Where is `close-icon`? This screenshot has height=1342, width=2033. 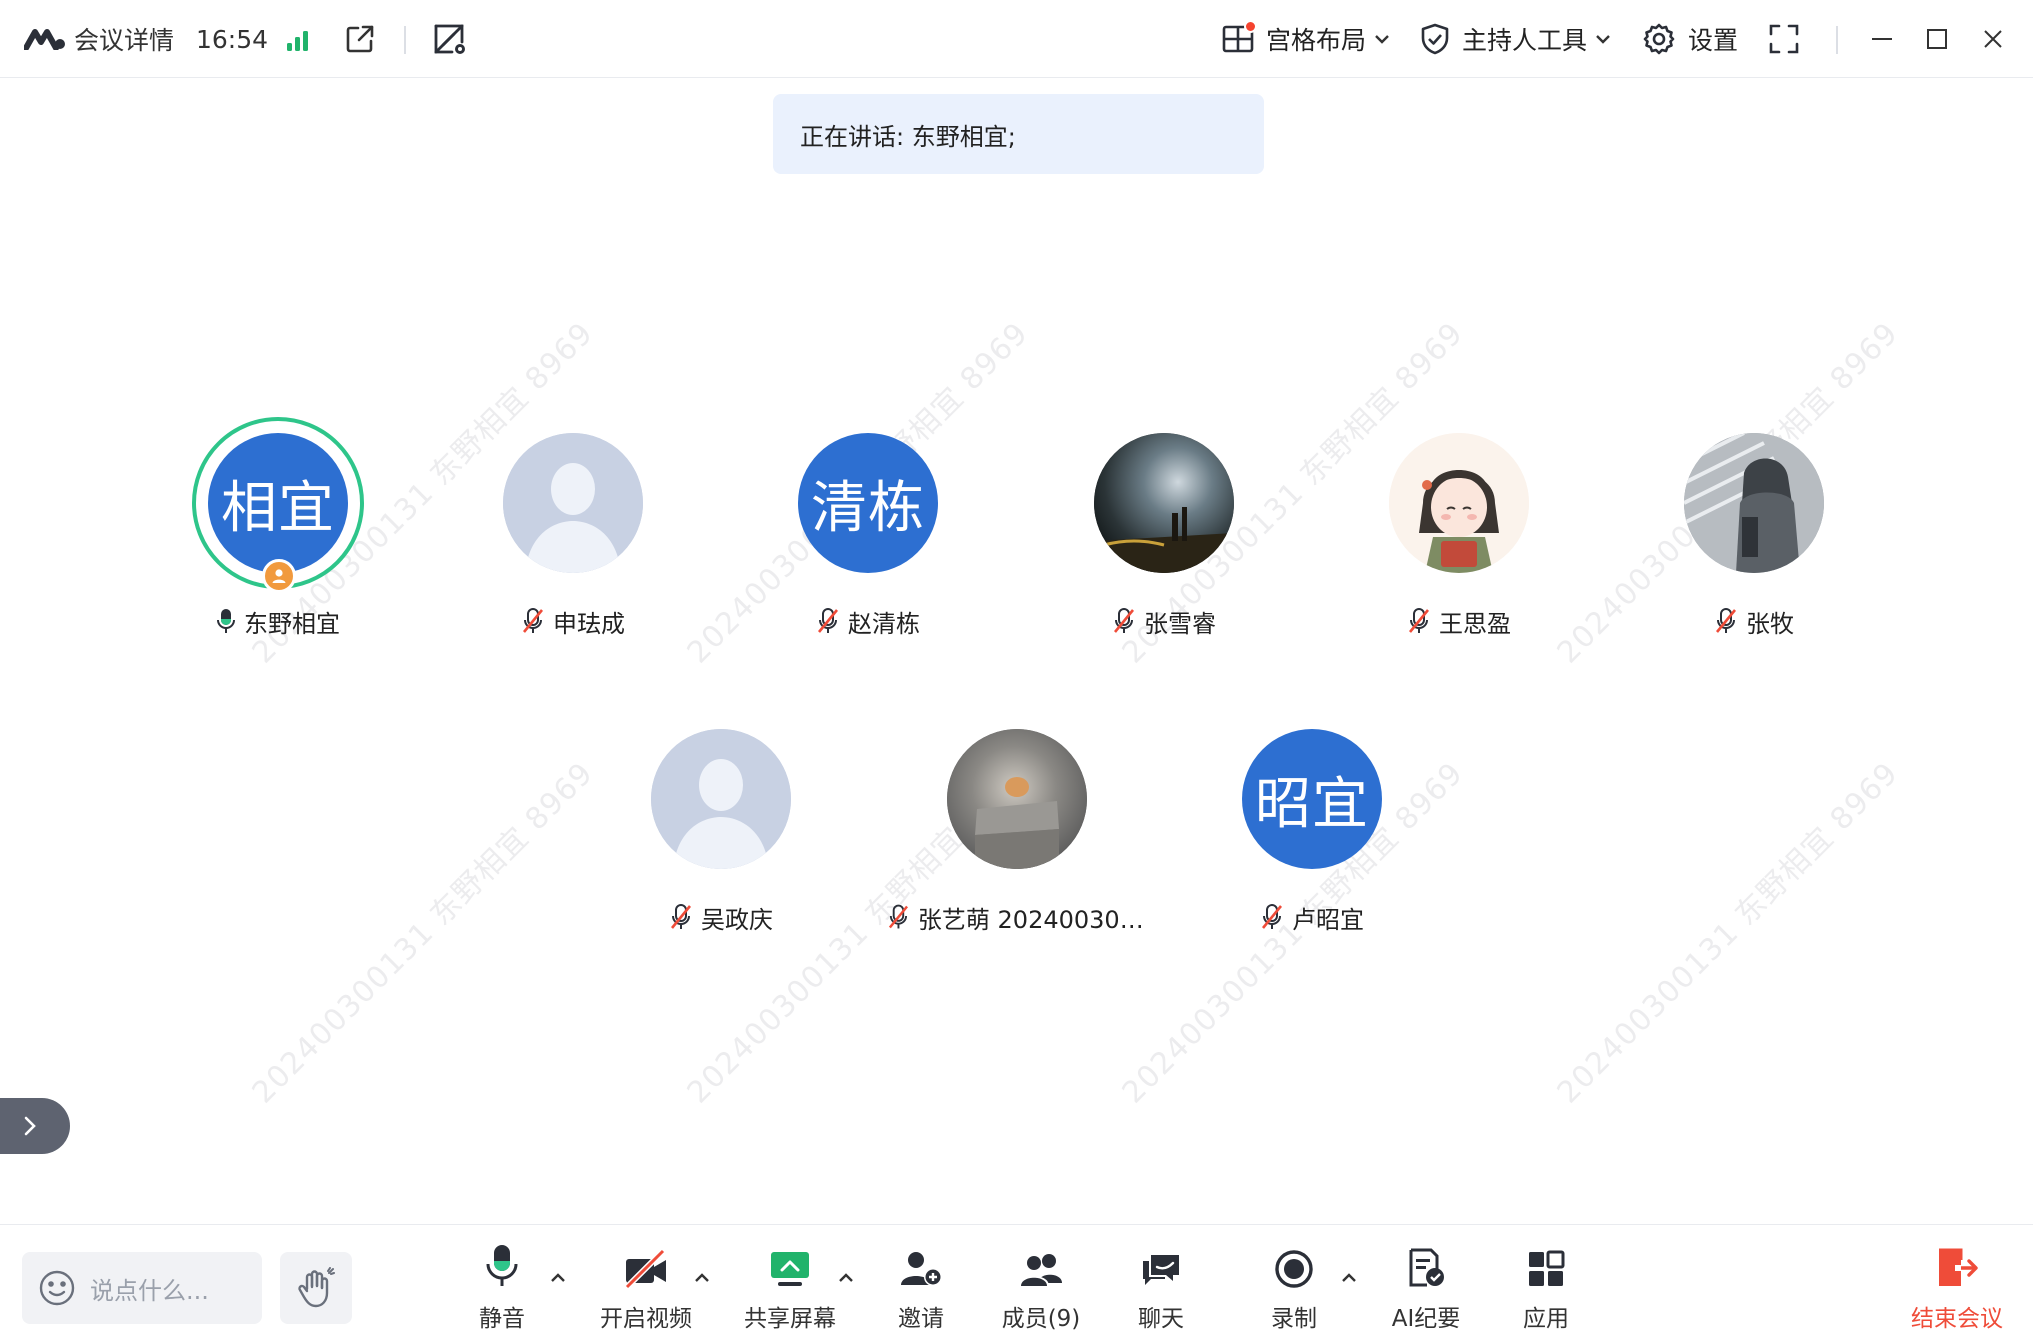
close-icon is located at coordinates (1993, 39).